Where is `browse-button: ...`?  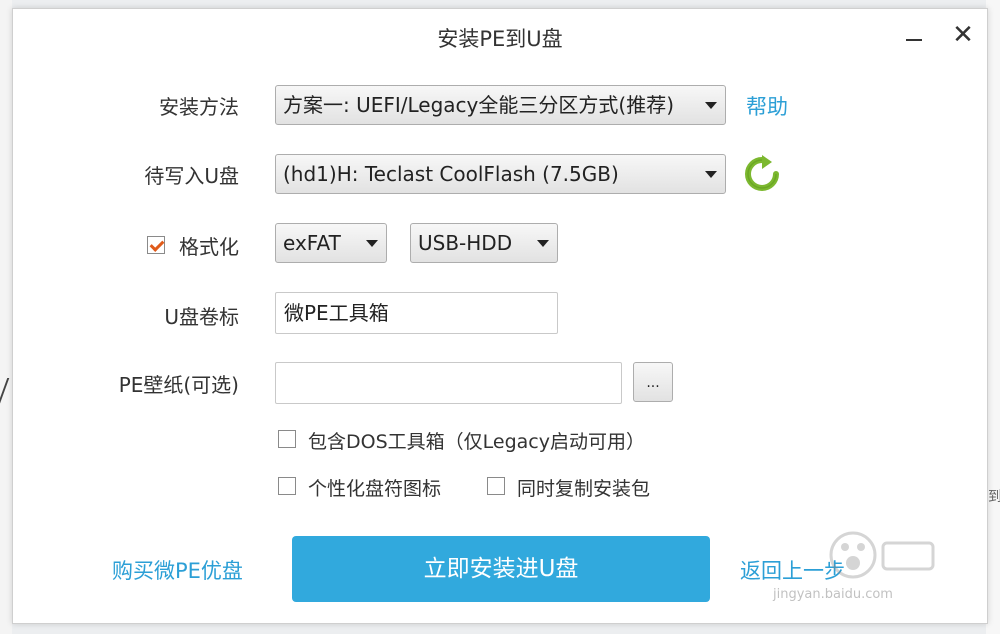
browse-button: ... is located at coordinates (653, 382).